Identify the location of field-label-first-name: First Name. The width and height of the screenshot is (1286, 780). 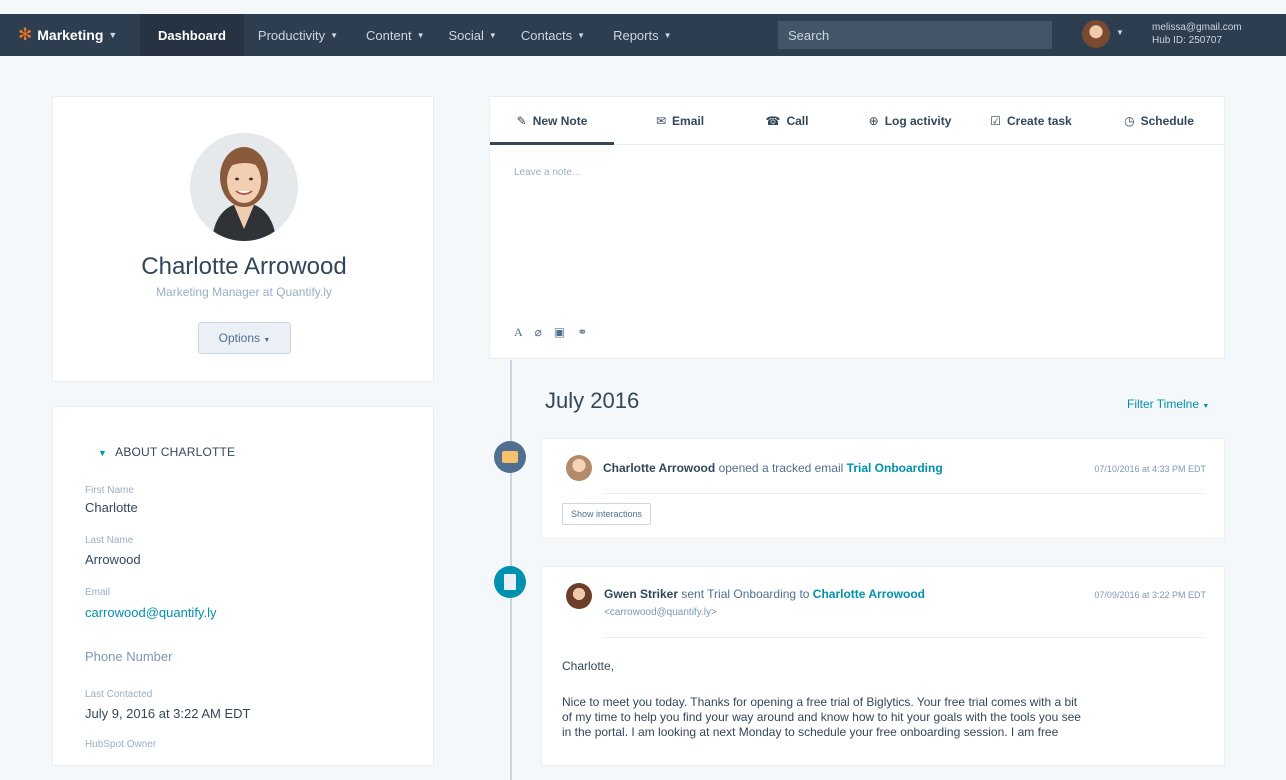
(109, 490).